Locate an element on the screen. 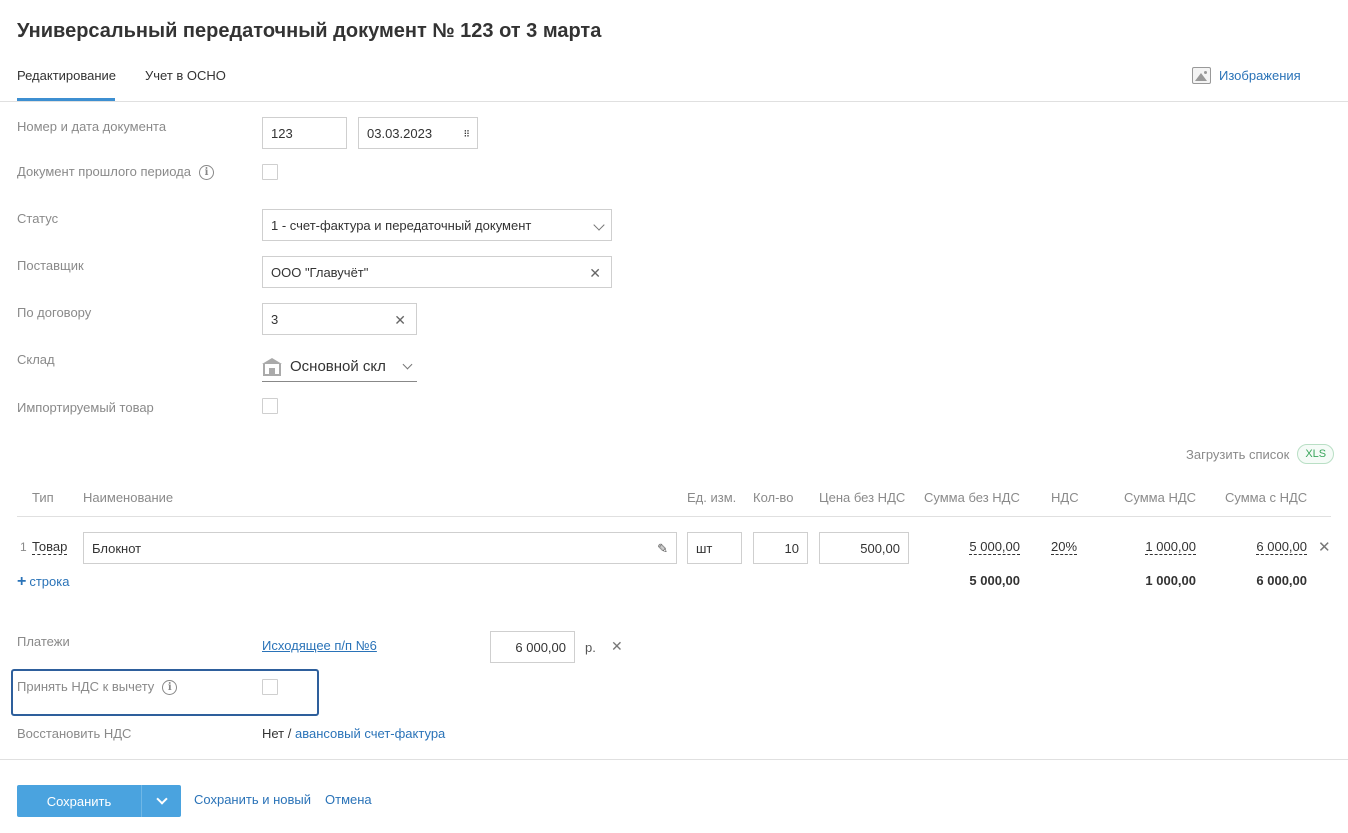 The image size is (1348, 833). accept-vat-label-text: Принять НДС к вычету is located at coordinates (86, 686).